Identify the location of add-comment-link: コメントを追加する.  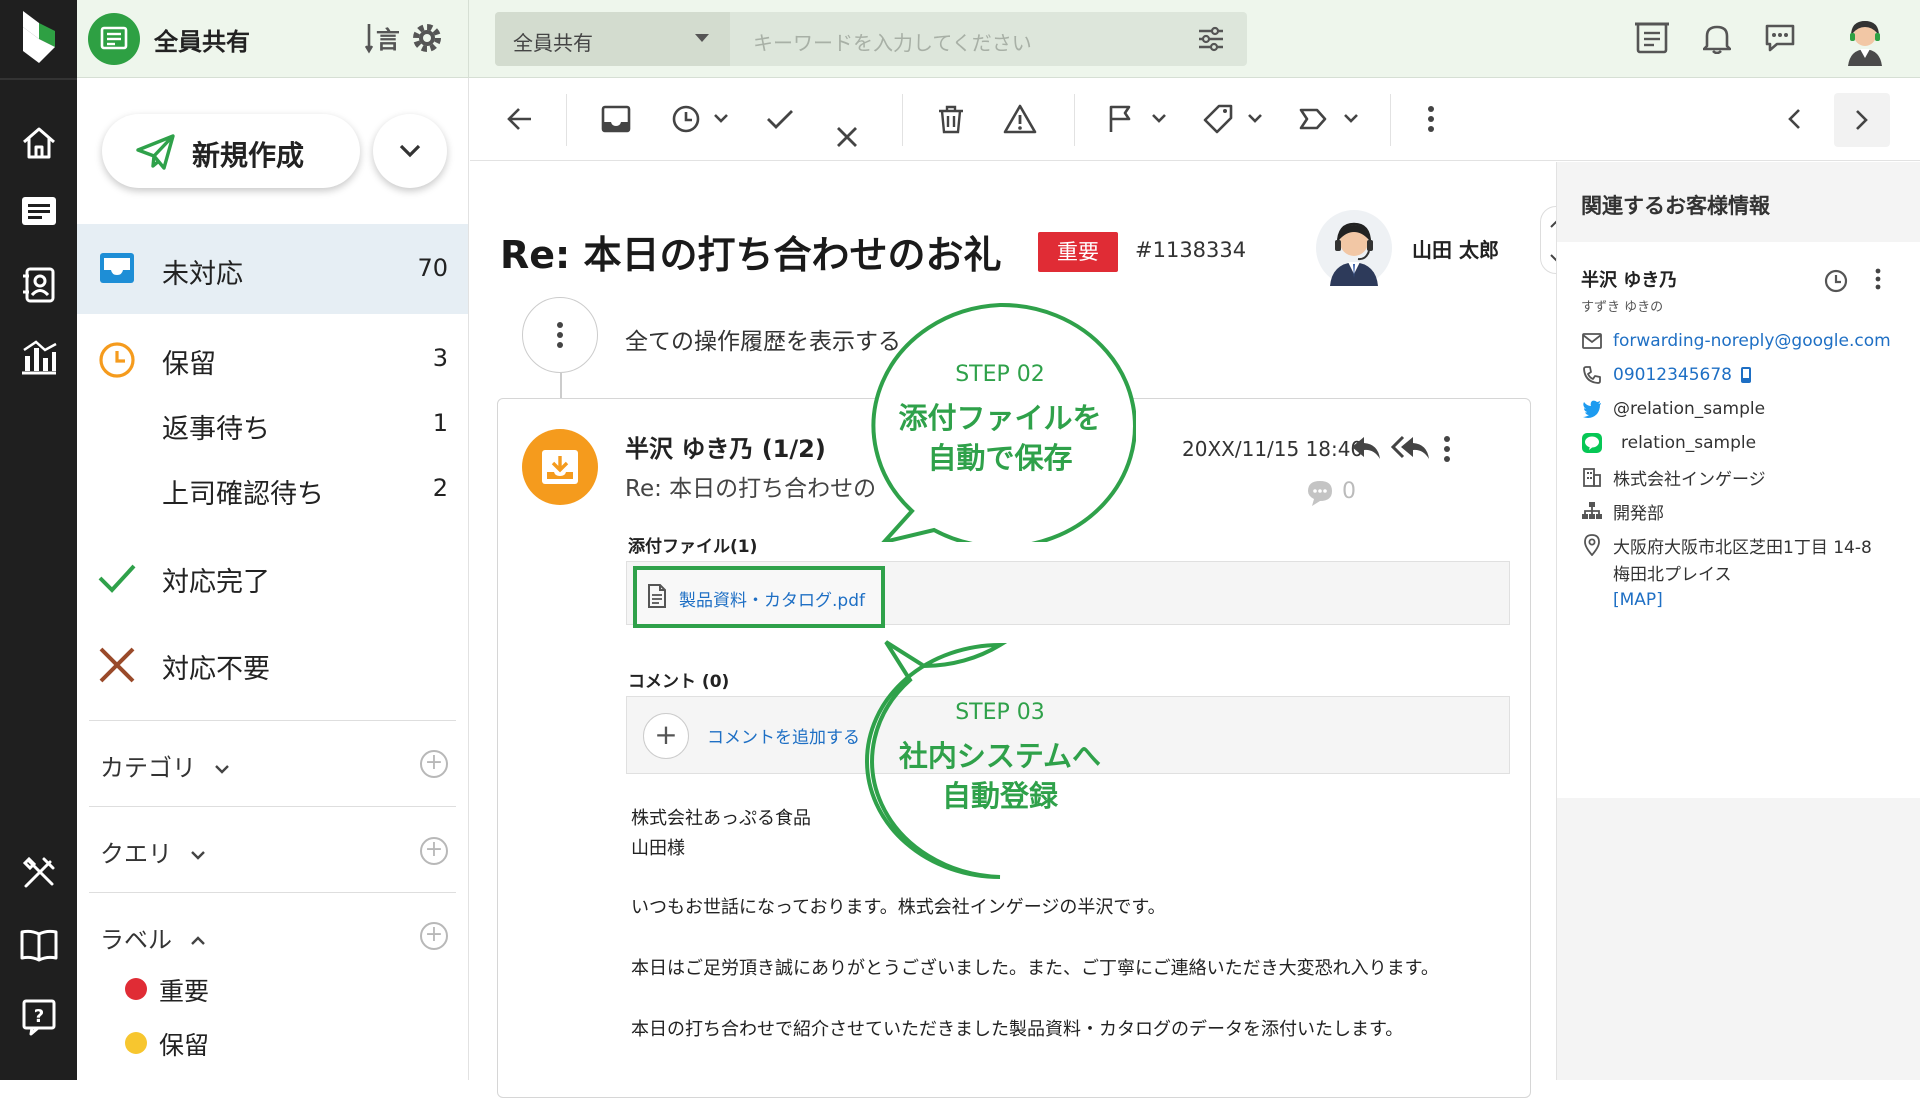
(783, 735).